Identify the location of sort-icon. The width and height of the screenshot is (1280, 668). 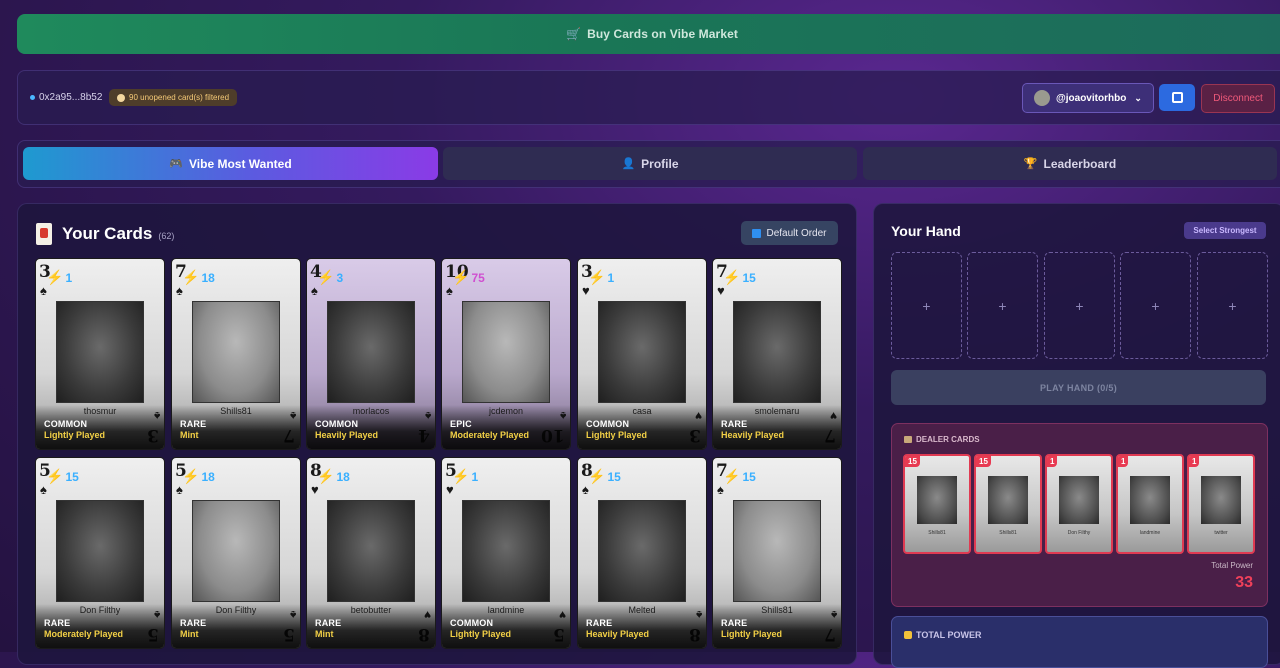
(757, 233).